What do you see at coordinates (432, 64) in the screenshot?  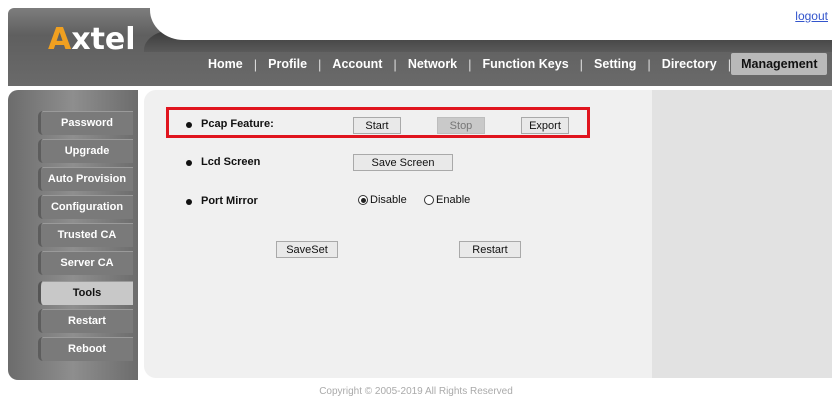 I see `nav-network: Network` at bounding box center [432, 64].